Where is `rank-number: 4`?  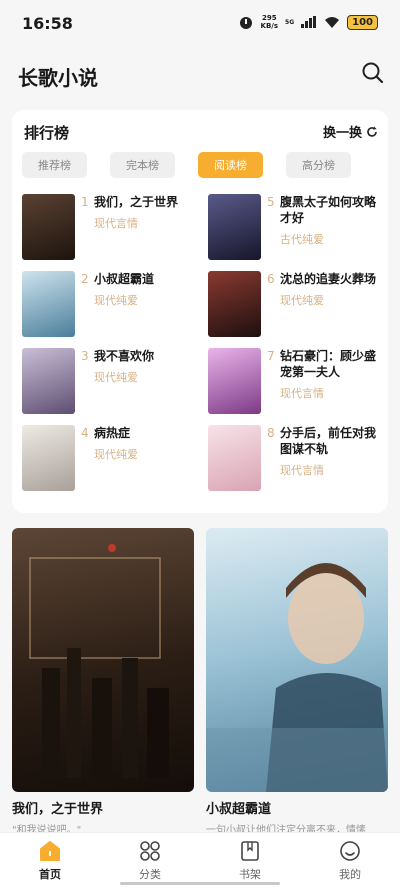
rank-number: 4 is located at coordinates (85, 433).